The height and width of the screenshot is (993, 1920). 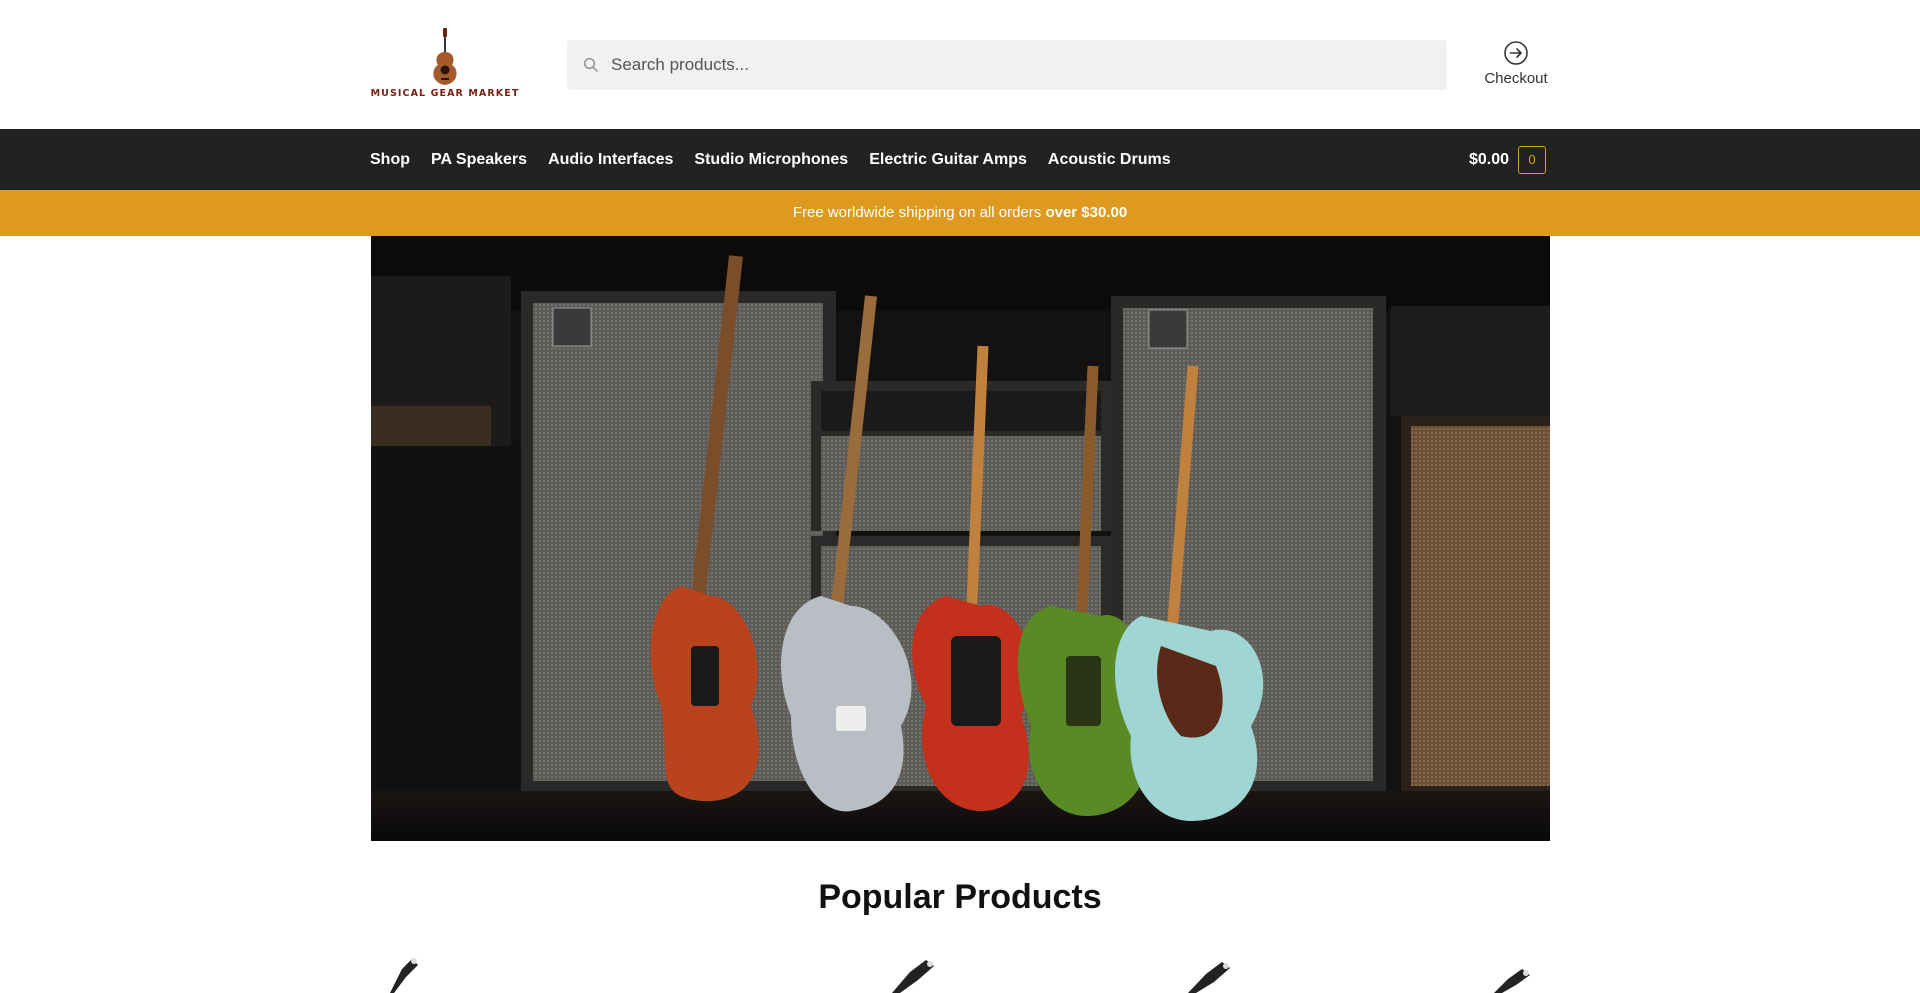 I want to click on search-bar, so click(x=1007, y=65).